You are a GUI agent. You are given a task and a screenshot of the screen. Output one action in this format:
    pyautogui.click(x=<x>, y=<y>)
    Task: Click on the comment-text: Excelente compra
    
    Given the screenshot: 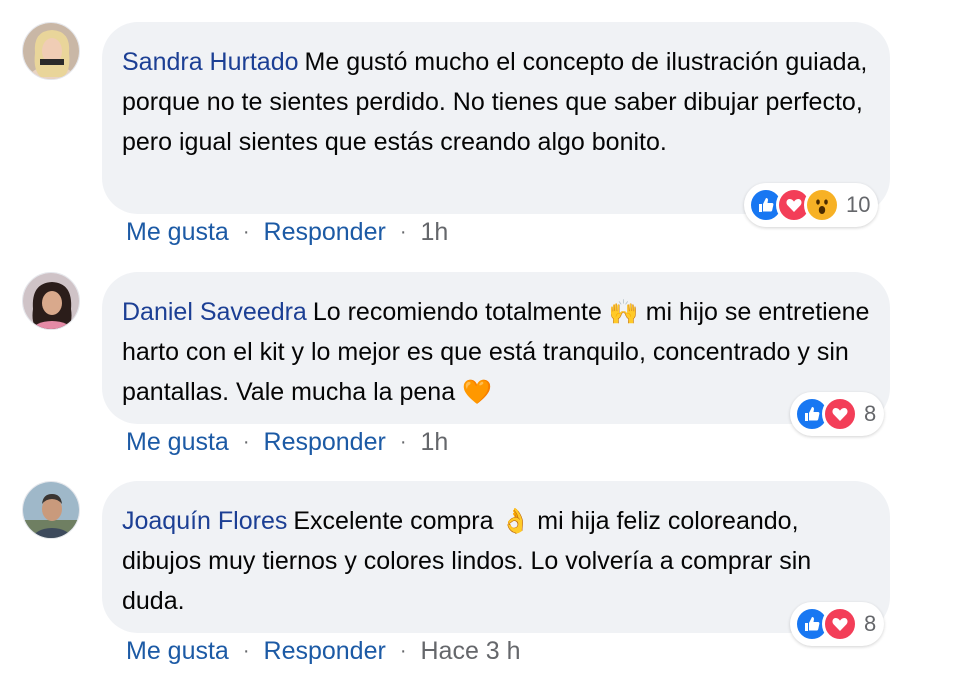 What is the action you would take?
    pyautogui.click(x=393, y=521)
    